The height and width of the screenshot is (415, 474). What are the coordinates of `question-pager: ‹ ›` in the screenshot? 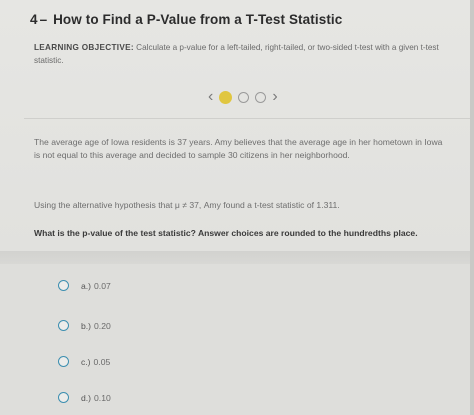 It's located at (254, 97).